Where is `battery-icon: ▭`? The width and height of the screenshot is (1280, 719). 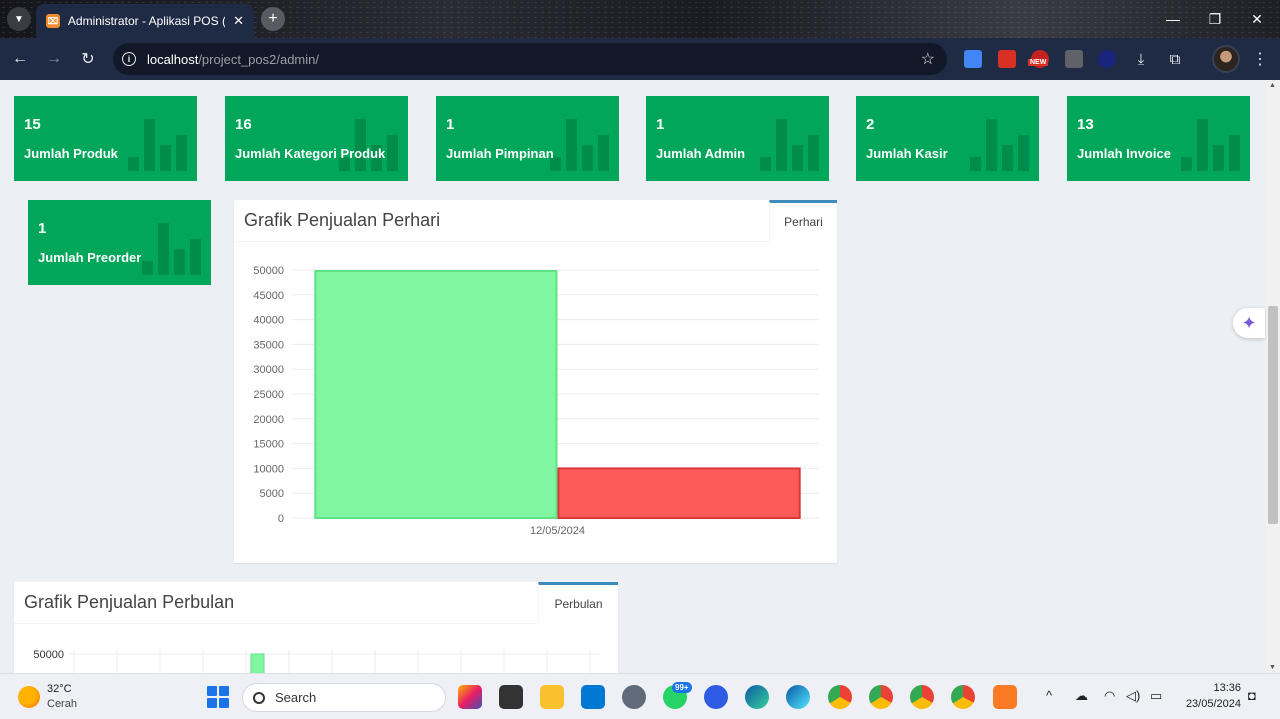
battery-icon: ▭ is located at coordinates (1156, 696).